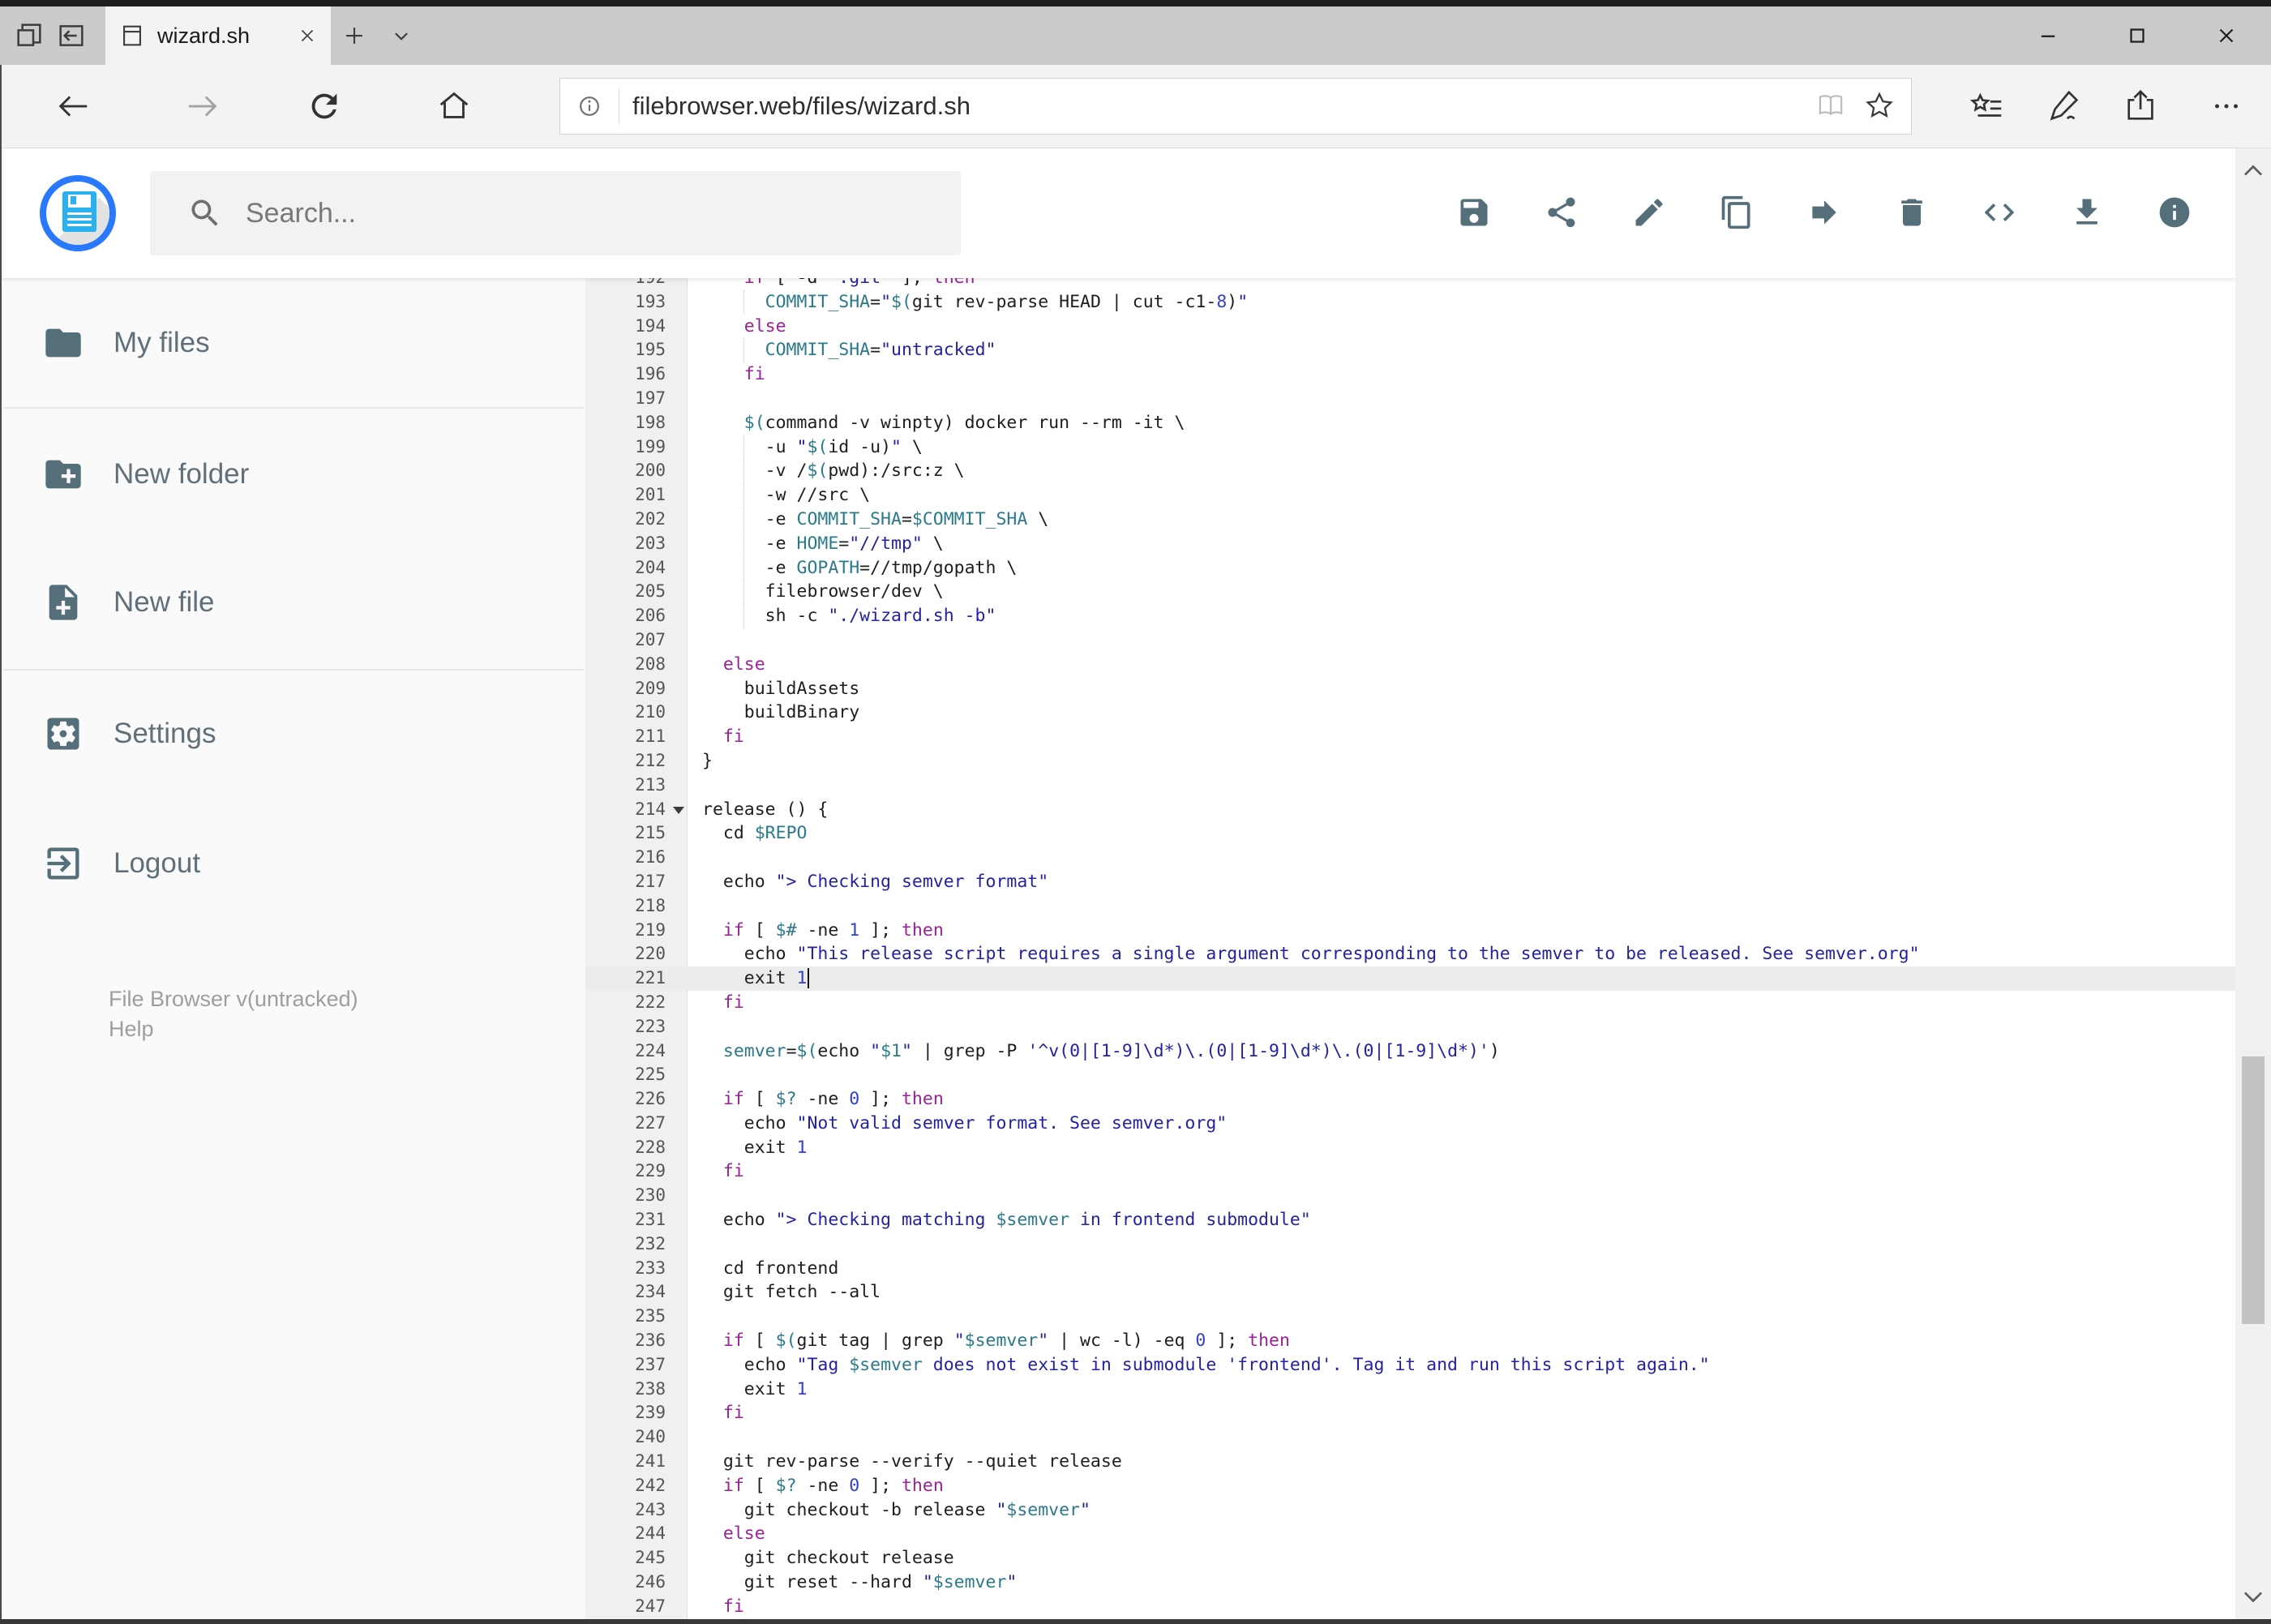 The height and width of the screenshot is (1624, 2271). What do you see at coordinates (1410, 1486) in the screenshot?
I see `code-line: 242 if [ $? -ne 0 ]; then` at bounding box center [1410, 1486].